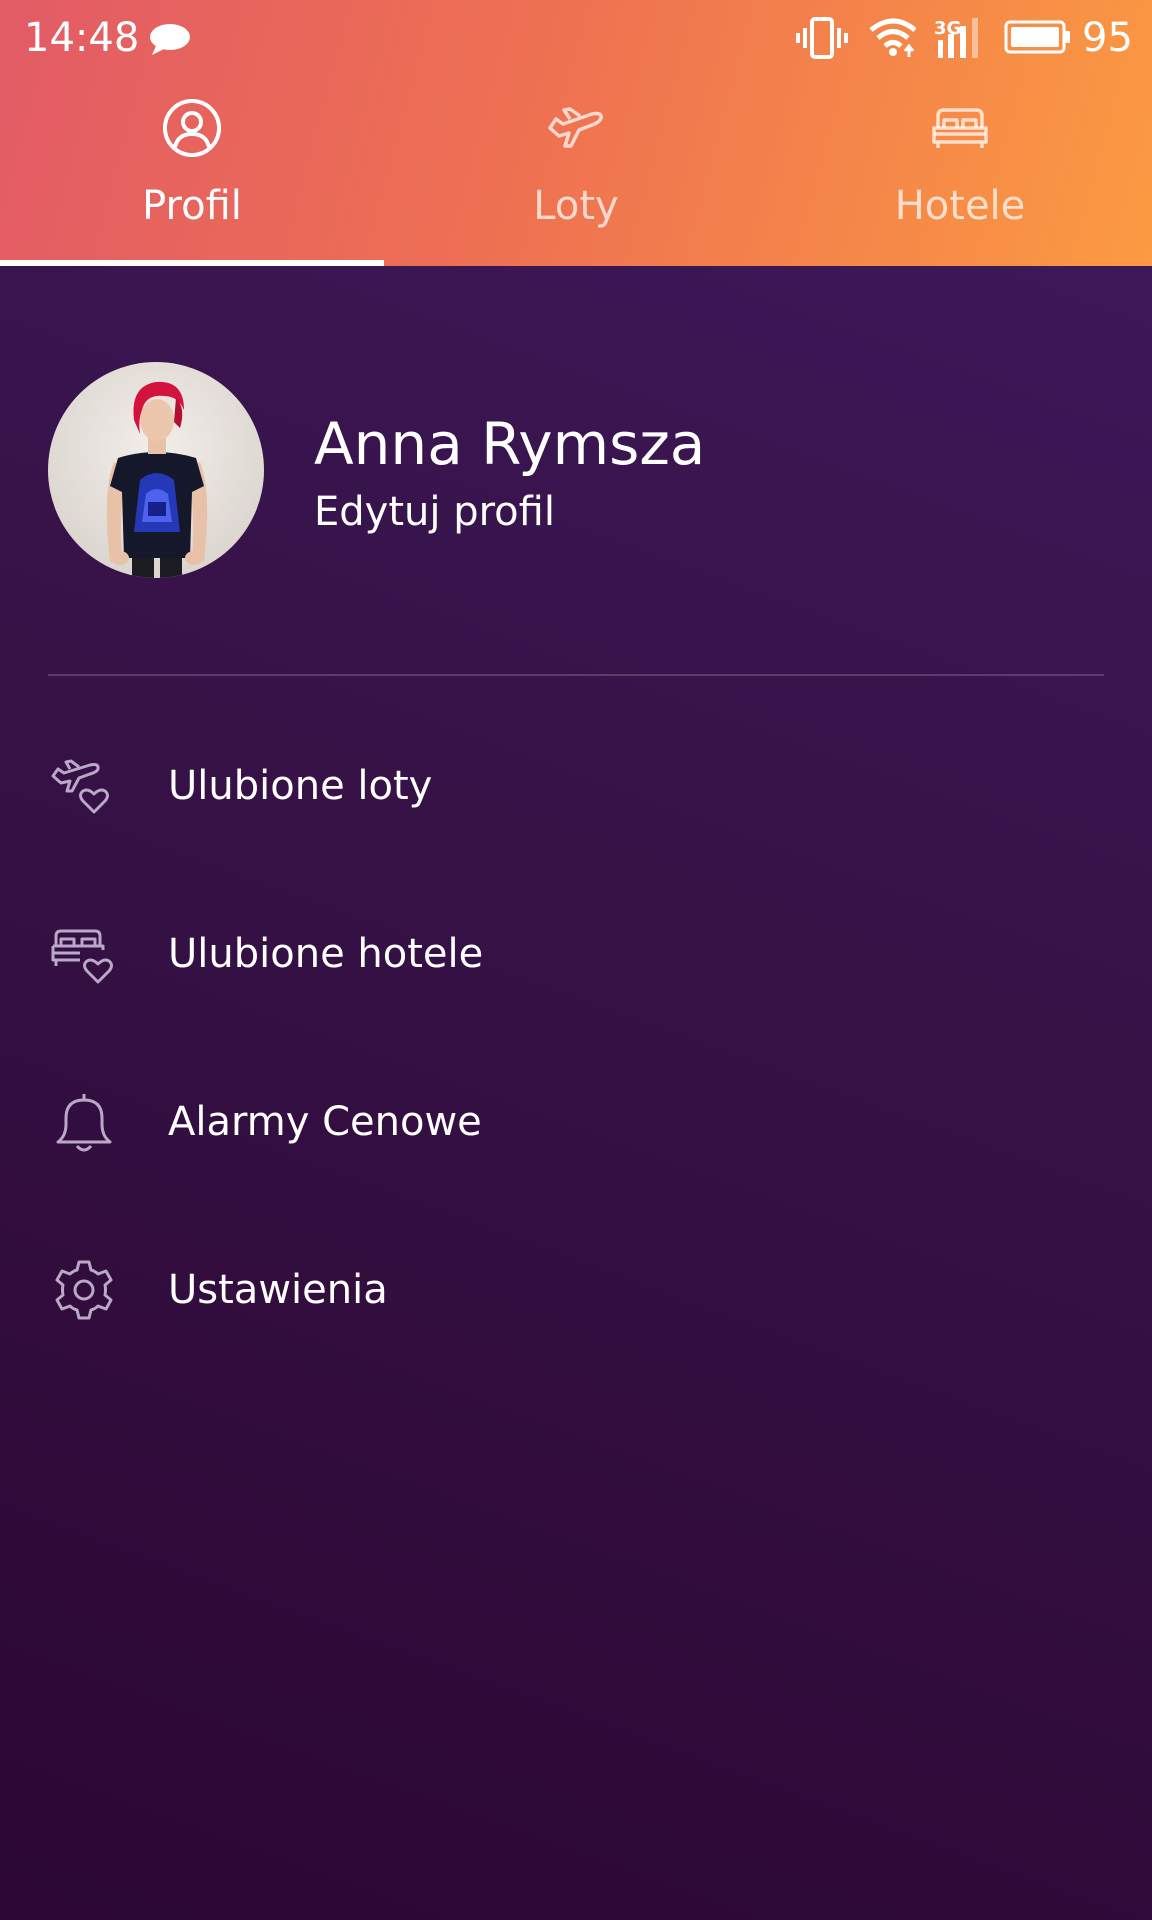  What do you see at coordinates (1037, 37) in the screenshot?
I see `battery-icon` at bounding box center [1037, 37].